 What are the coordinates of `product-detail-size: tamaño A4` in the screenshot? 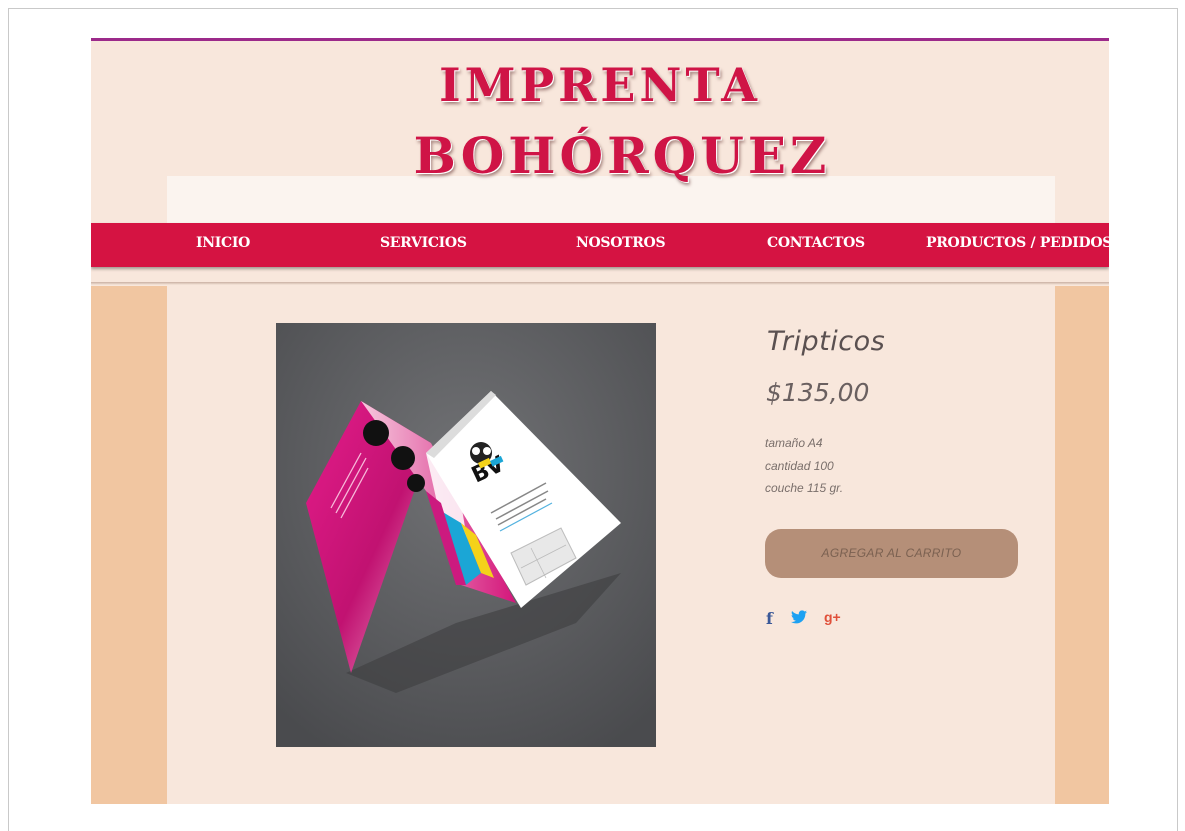 It's located at (794, 443).